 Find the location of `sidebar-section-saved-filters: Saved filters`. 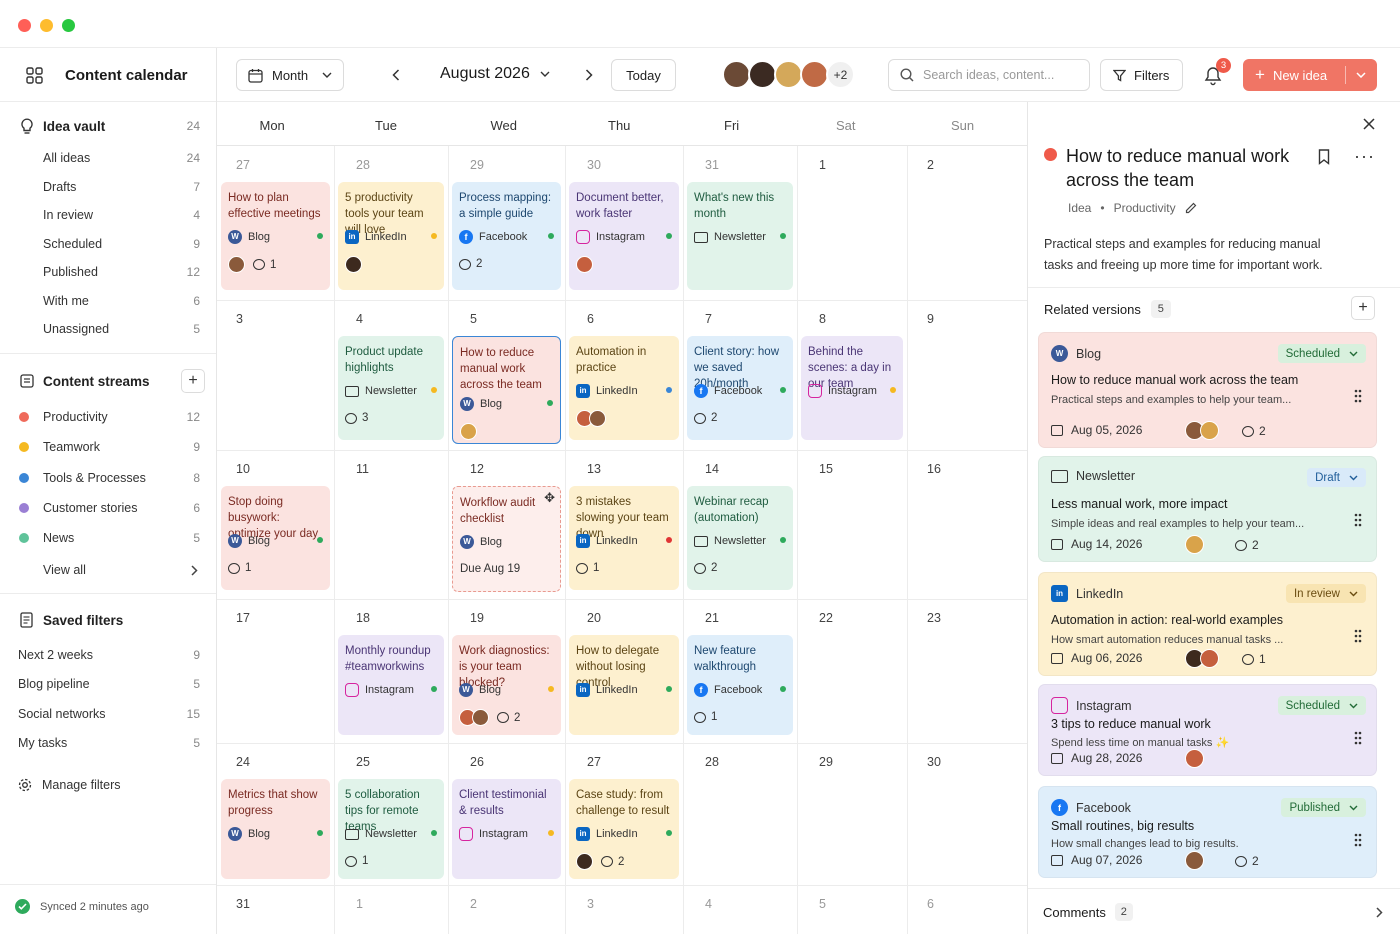

sidebar-section-saved-filters: Saved filters is located at coordinates (108, 620).